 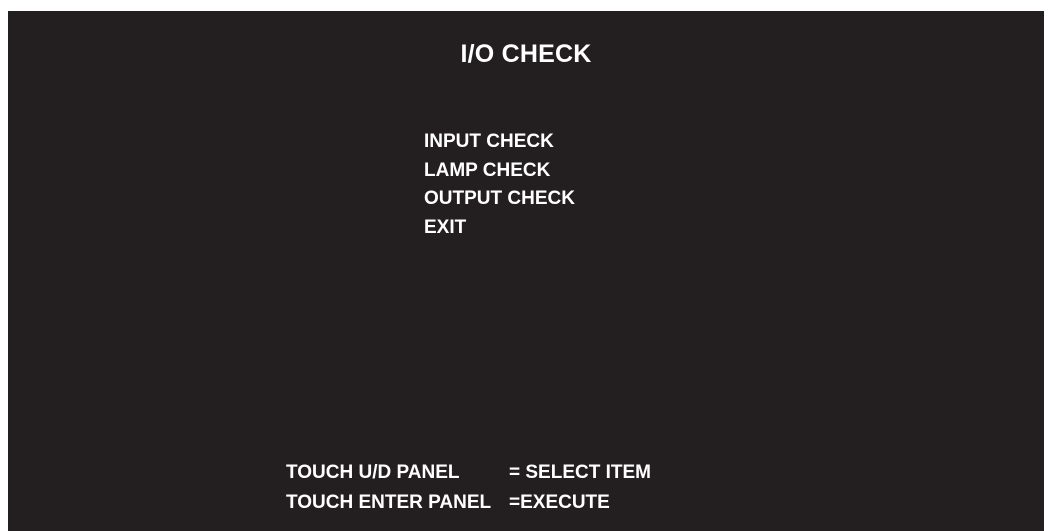 What do you see at coordinates (389, 502) in the screenshot?
I see `help-key-enter-panel: TOUCH ENTER PANEL` at bounding box center [389, 502].